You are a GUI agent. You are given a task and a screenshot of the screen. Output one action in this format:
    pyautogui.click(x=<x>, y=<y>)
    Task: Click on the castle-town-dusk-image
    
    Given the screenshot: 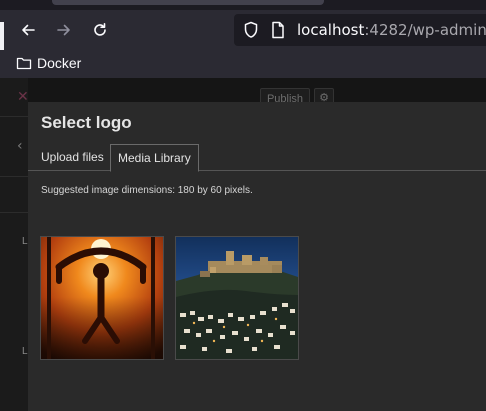 What is the action you would take?
    pyautogui.click(x=237, y=298)
    